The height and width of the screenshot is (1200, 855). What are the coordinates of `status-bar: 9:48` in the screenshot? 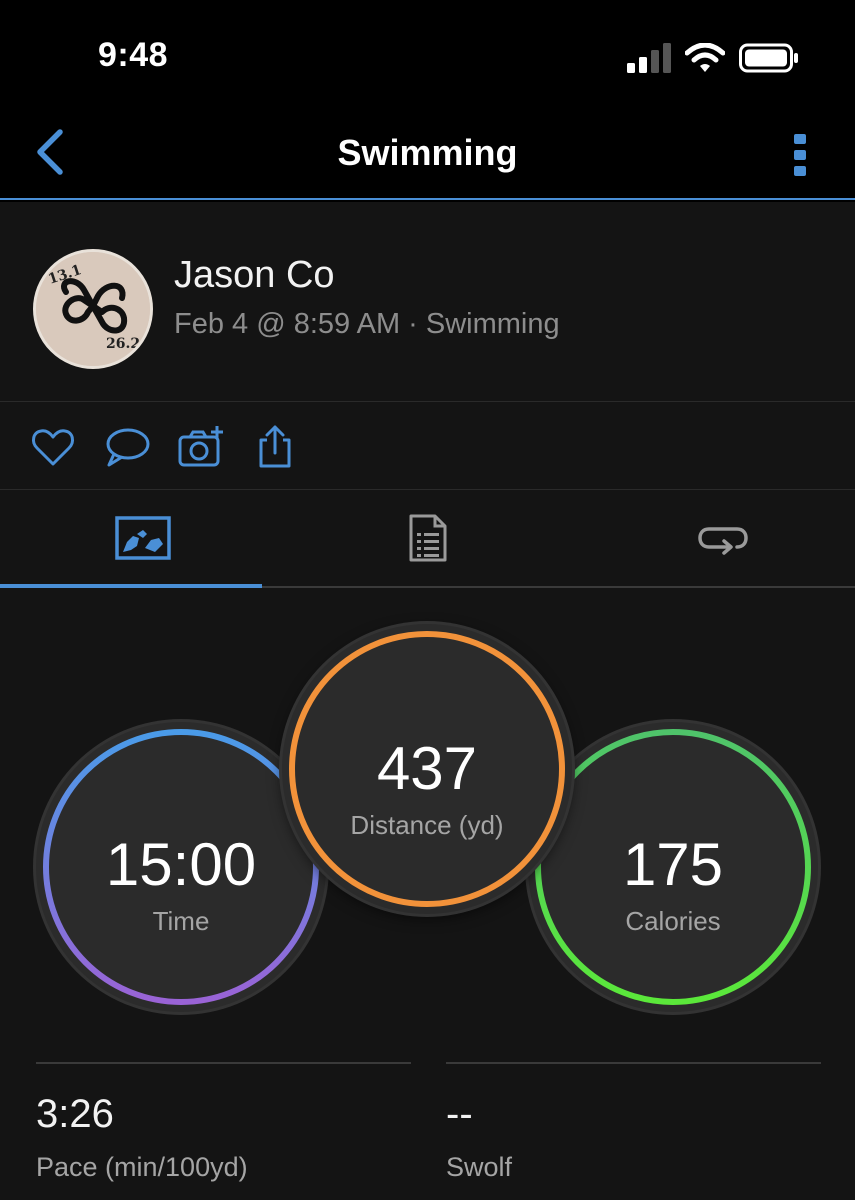 It's located at (427, 55).